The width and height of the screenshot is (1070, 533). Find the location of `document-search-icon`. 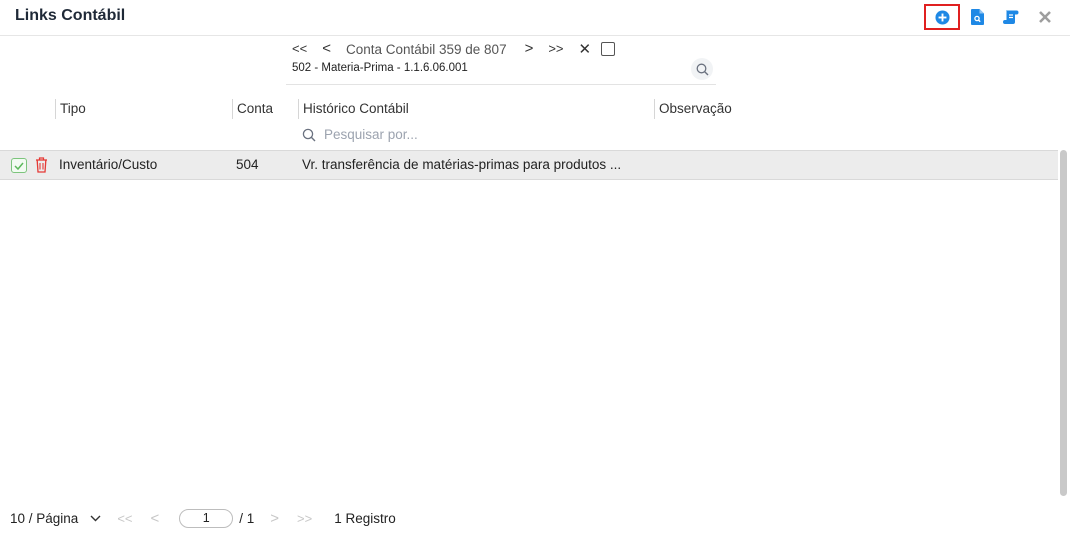

document-search-icon is located at coordinates (977, 17).